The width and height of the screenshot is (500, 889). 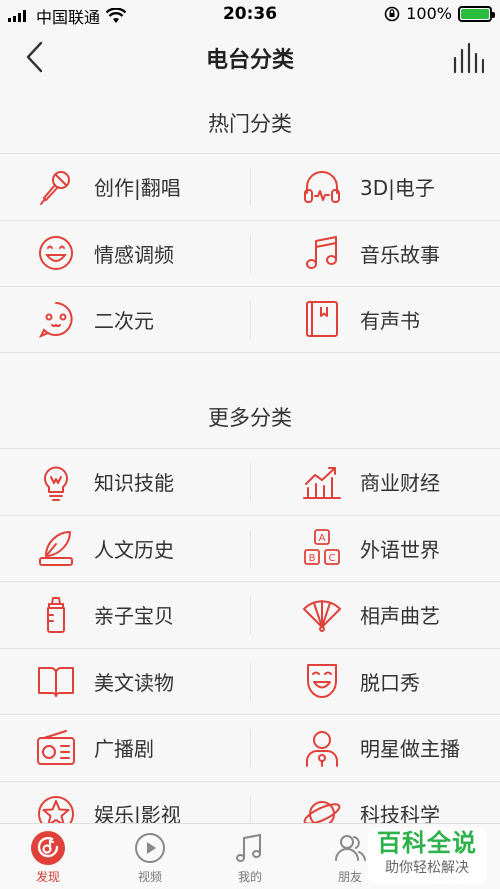 What do you see at coordinates (410, 749) in the screenshot?
I see `category-label: 明星做主播` at bounding box center [410, 749].